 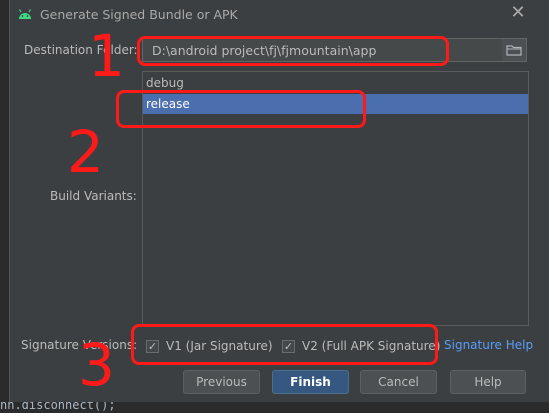 I want to click on previous-button: Previous, so click(x=221, y=382).